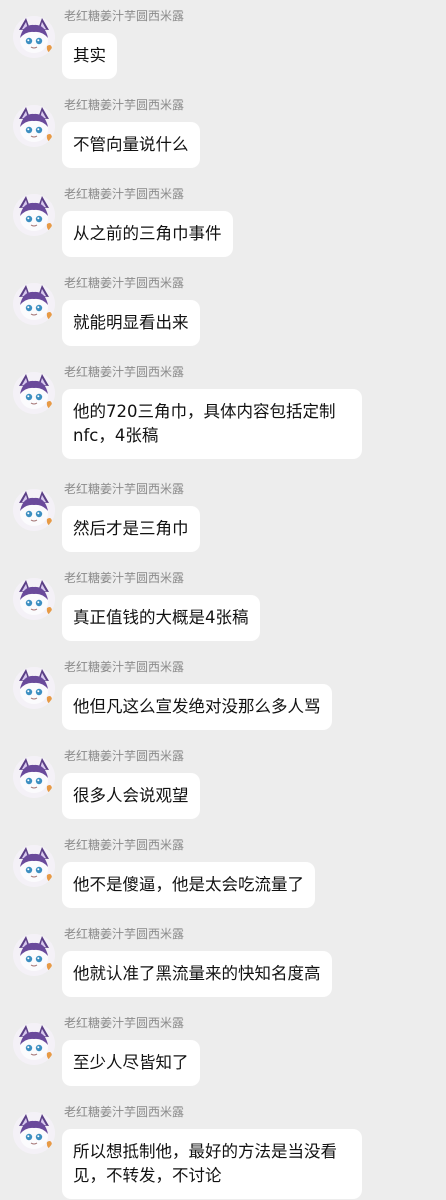  Describe the element at coordinates (131, 145) in the screenshot. I see `message-bubble: 不管向量说什么` at that location.